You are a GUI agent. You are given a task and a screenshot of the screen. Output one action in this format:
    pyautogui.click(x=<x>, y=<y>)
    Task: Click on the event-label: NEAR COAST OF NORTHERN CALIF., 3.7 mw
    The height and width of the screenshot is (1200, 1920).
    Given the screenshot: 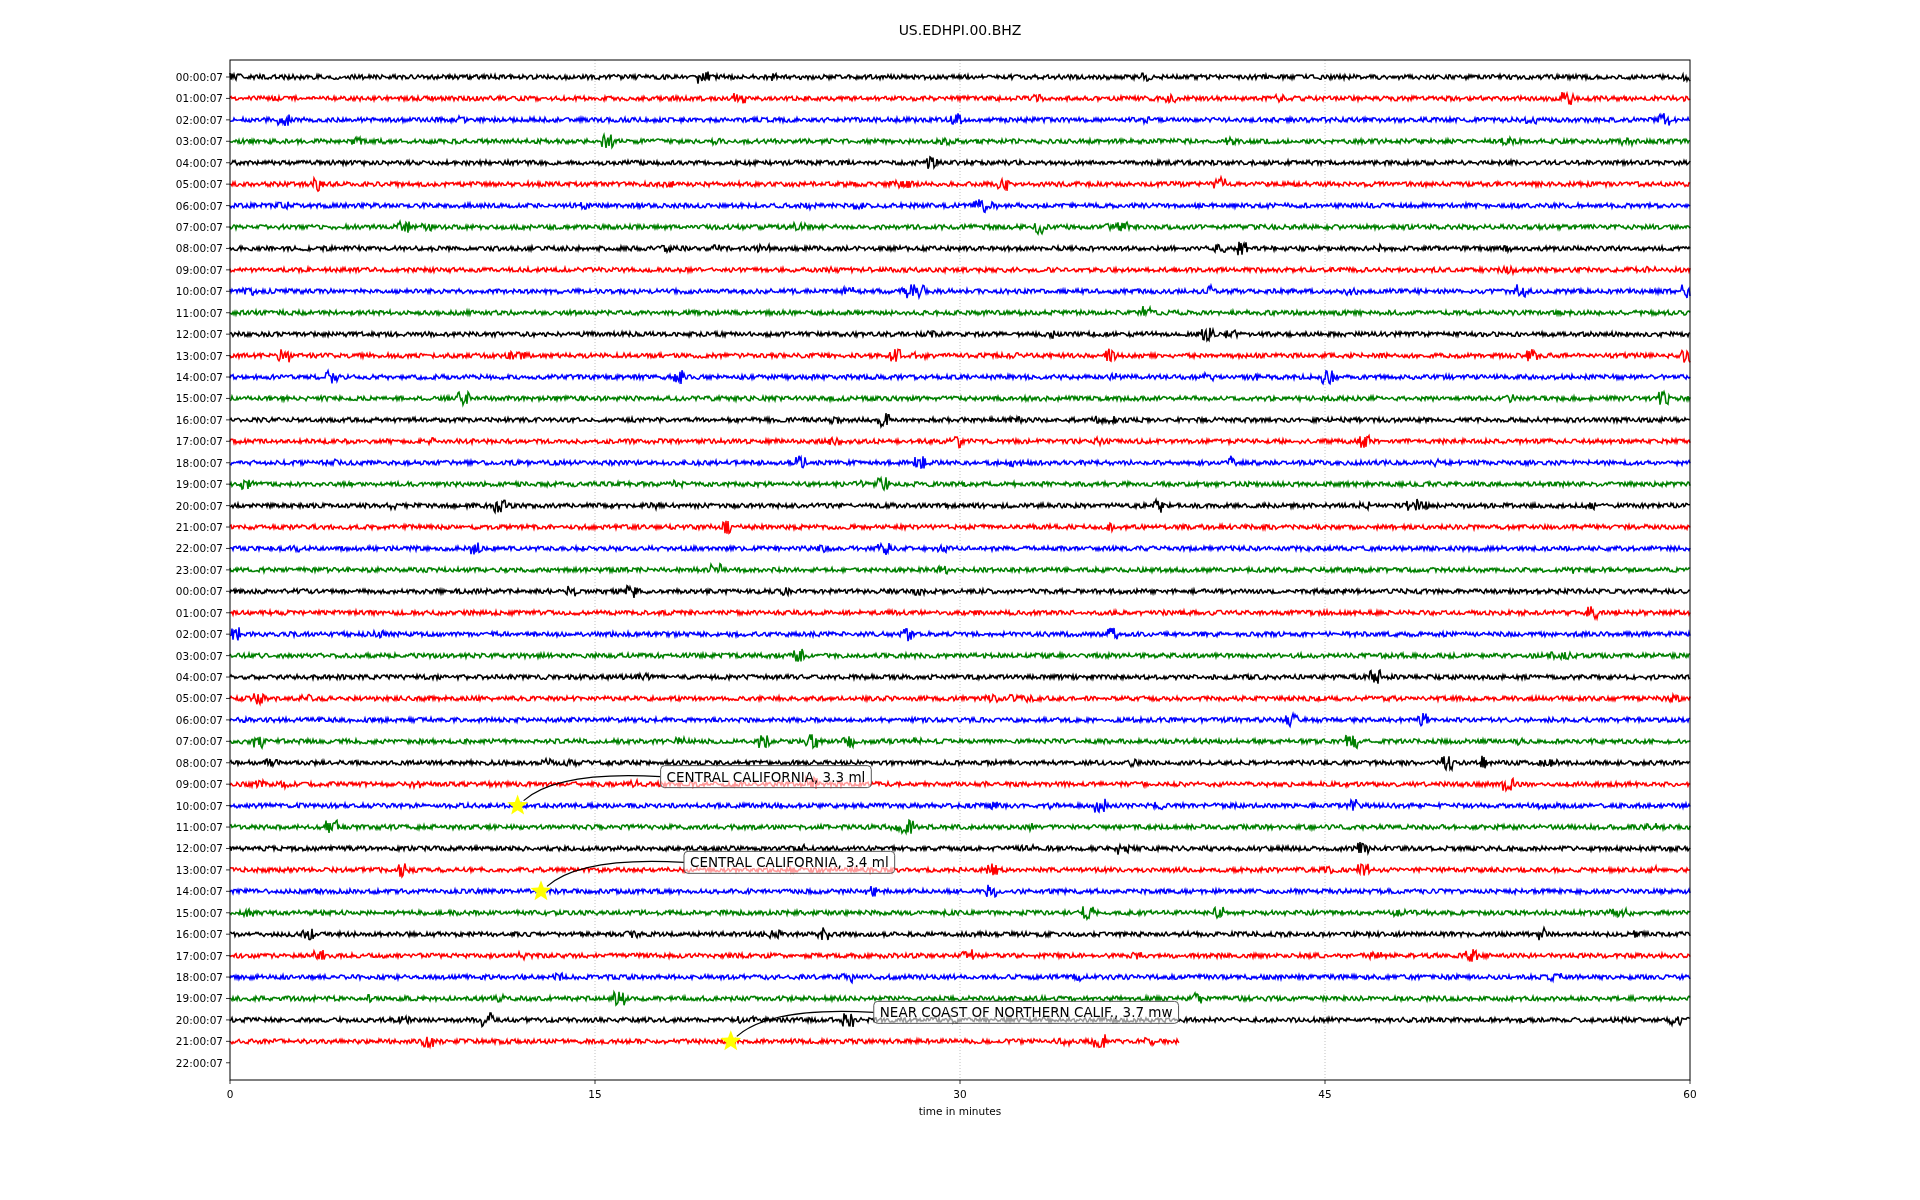 What is the action you would take?
    pyautogui.click(x=1026, y=1012)
    